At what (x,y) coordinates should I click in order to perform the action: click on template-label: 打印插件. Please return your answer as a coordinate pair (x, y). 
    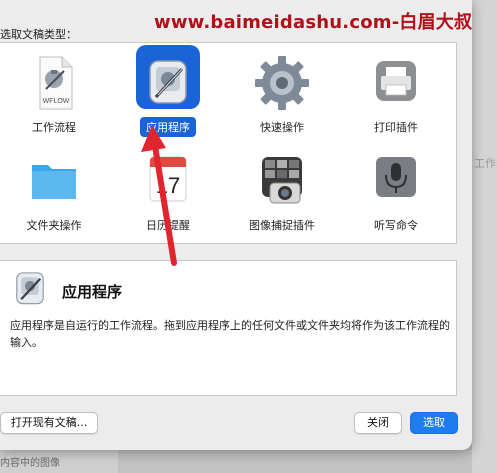
    Looking at the image, I should click on (396, 127).